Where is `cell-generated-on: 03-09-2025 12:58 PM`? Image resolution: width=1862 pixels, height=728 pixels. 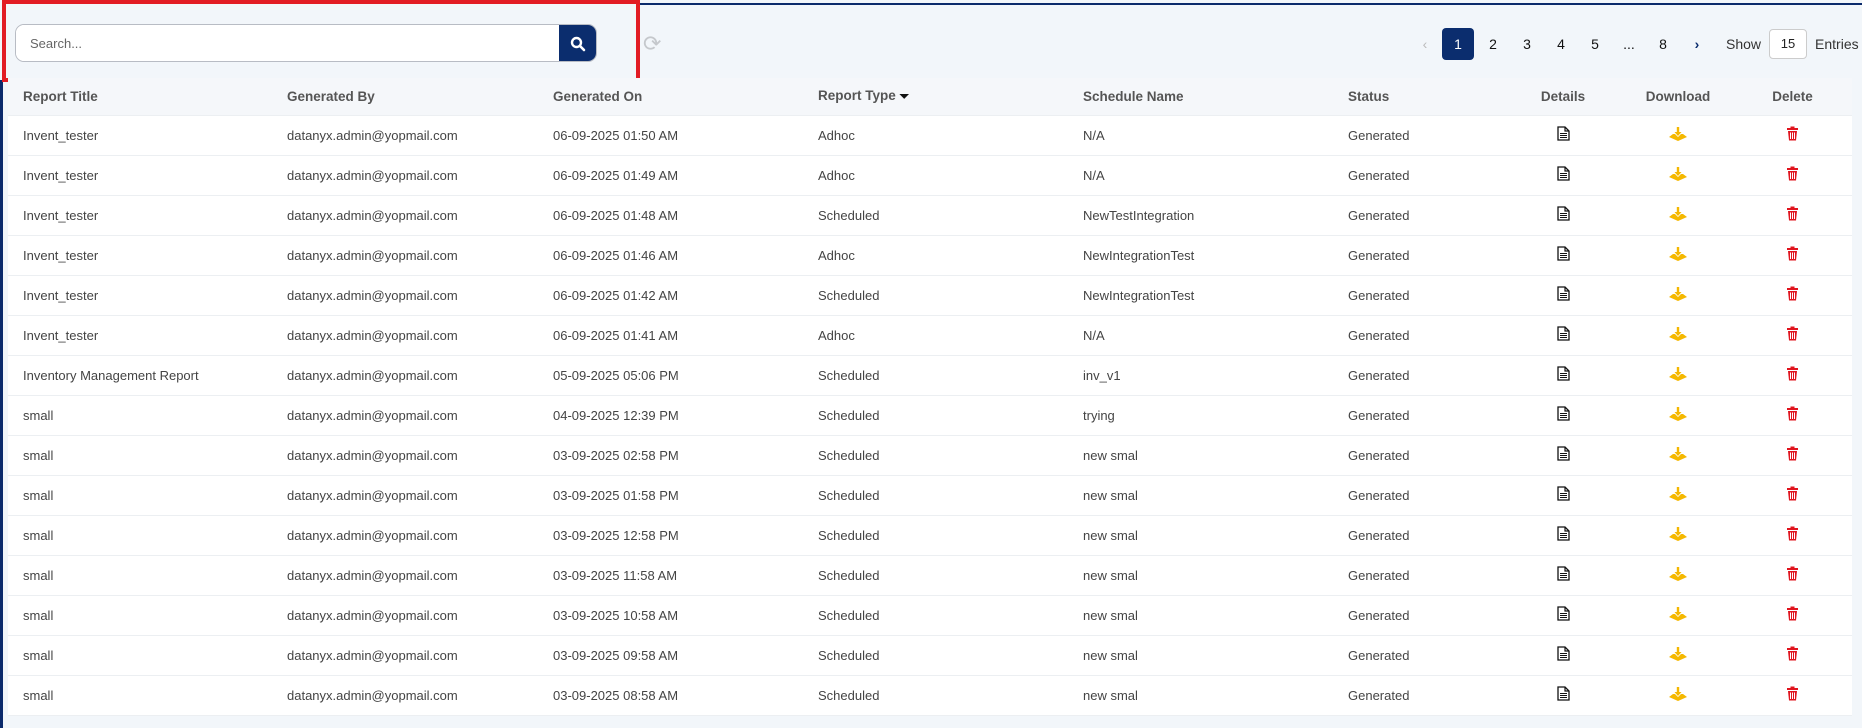
cell-generated-on: 03-09-2025 12:58 PM is located at coordinates (670, 535).